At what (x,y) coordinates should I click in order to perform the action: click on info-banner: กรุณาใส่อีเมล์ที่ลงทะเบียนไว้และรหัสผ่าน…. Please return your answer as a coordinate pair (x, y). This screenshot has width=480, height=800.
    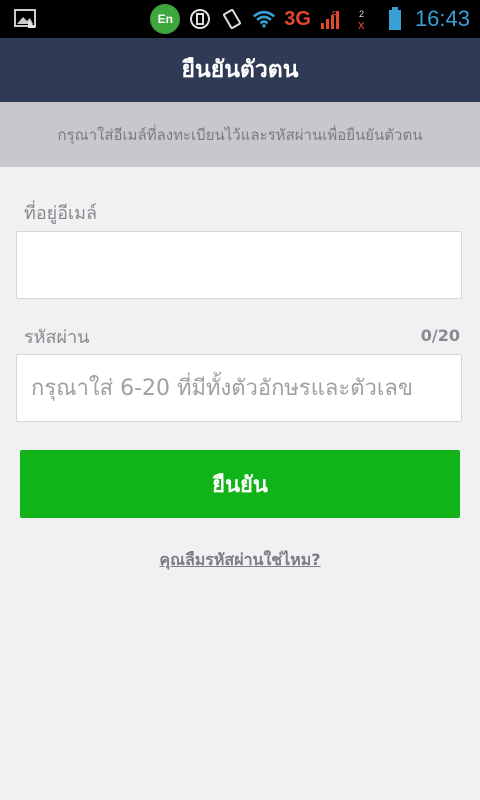
    Looking at the image, I should click on (240, 134).